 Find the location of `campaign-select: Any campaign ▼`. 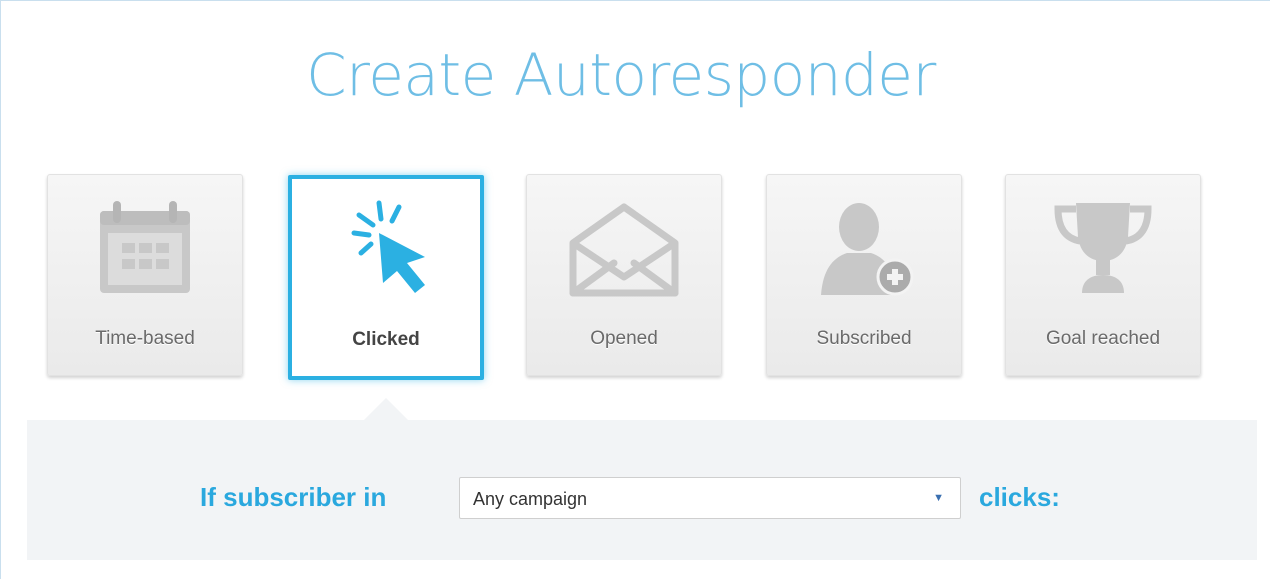

campaign-select: Any campaign ▼ is located at coordinates (710, 498).